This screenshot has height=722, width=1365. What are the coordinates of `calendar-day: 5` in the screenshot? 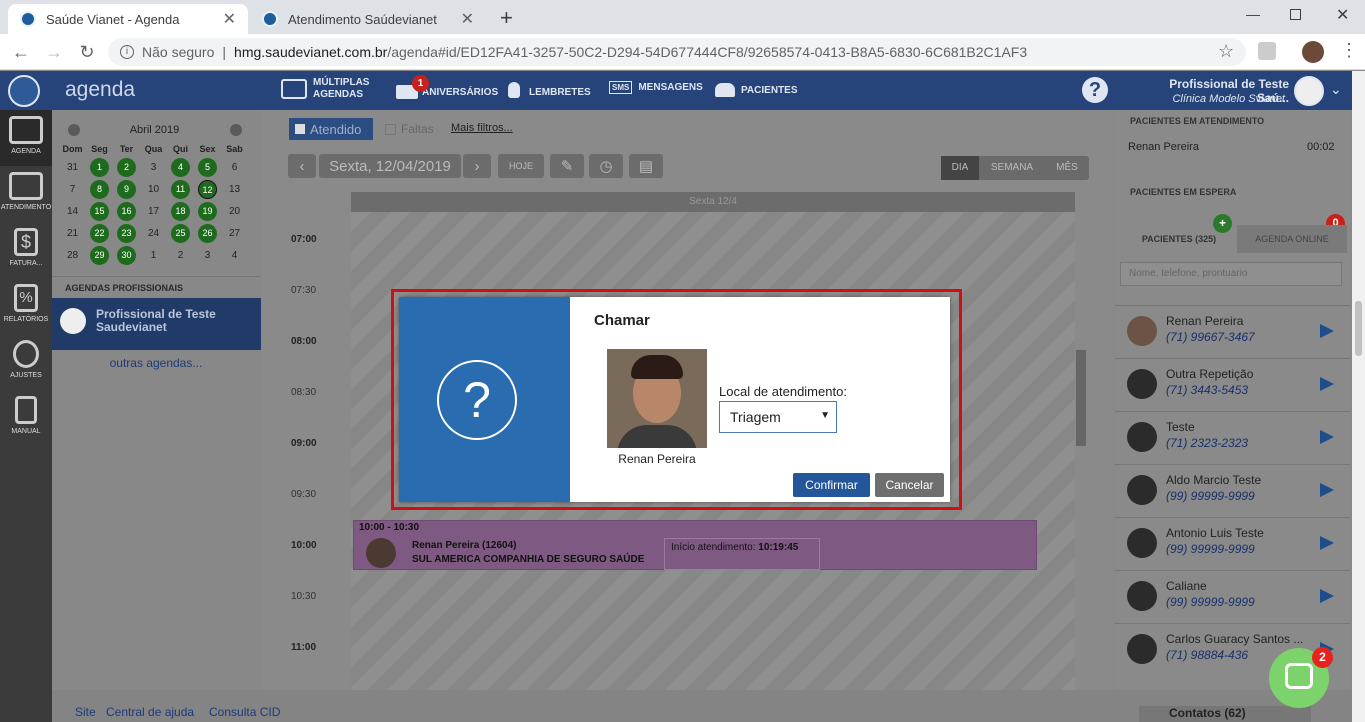 It's located at (207, 167).